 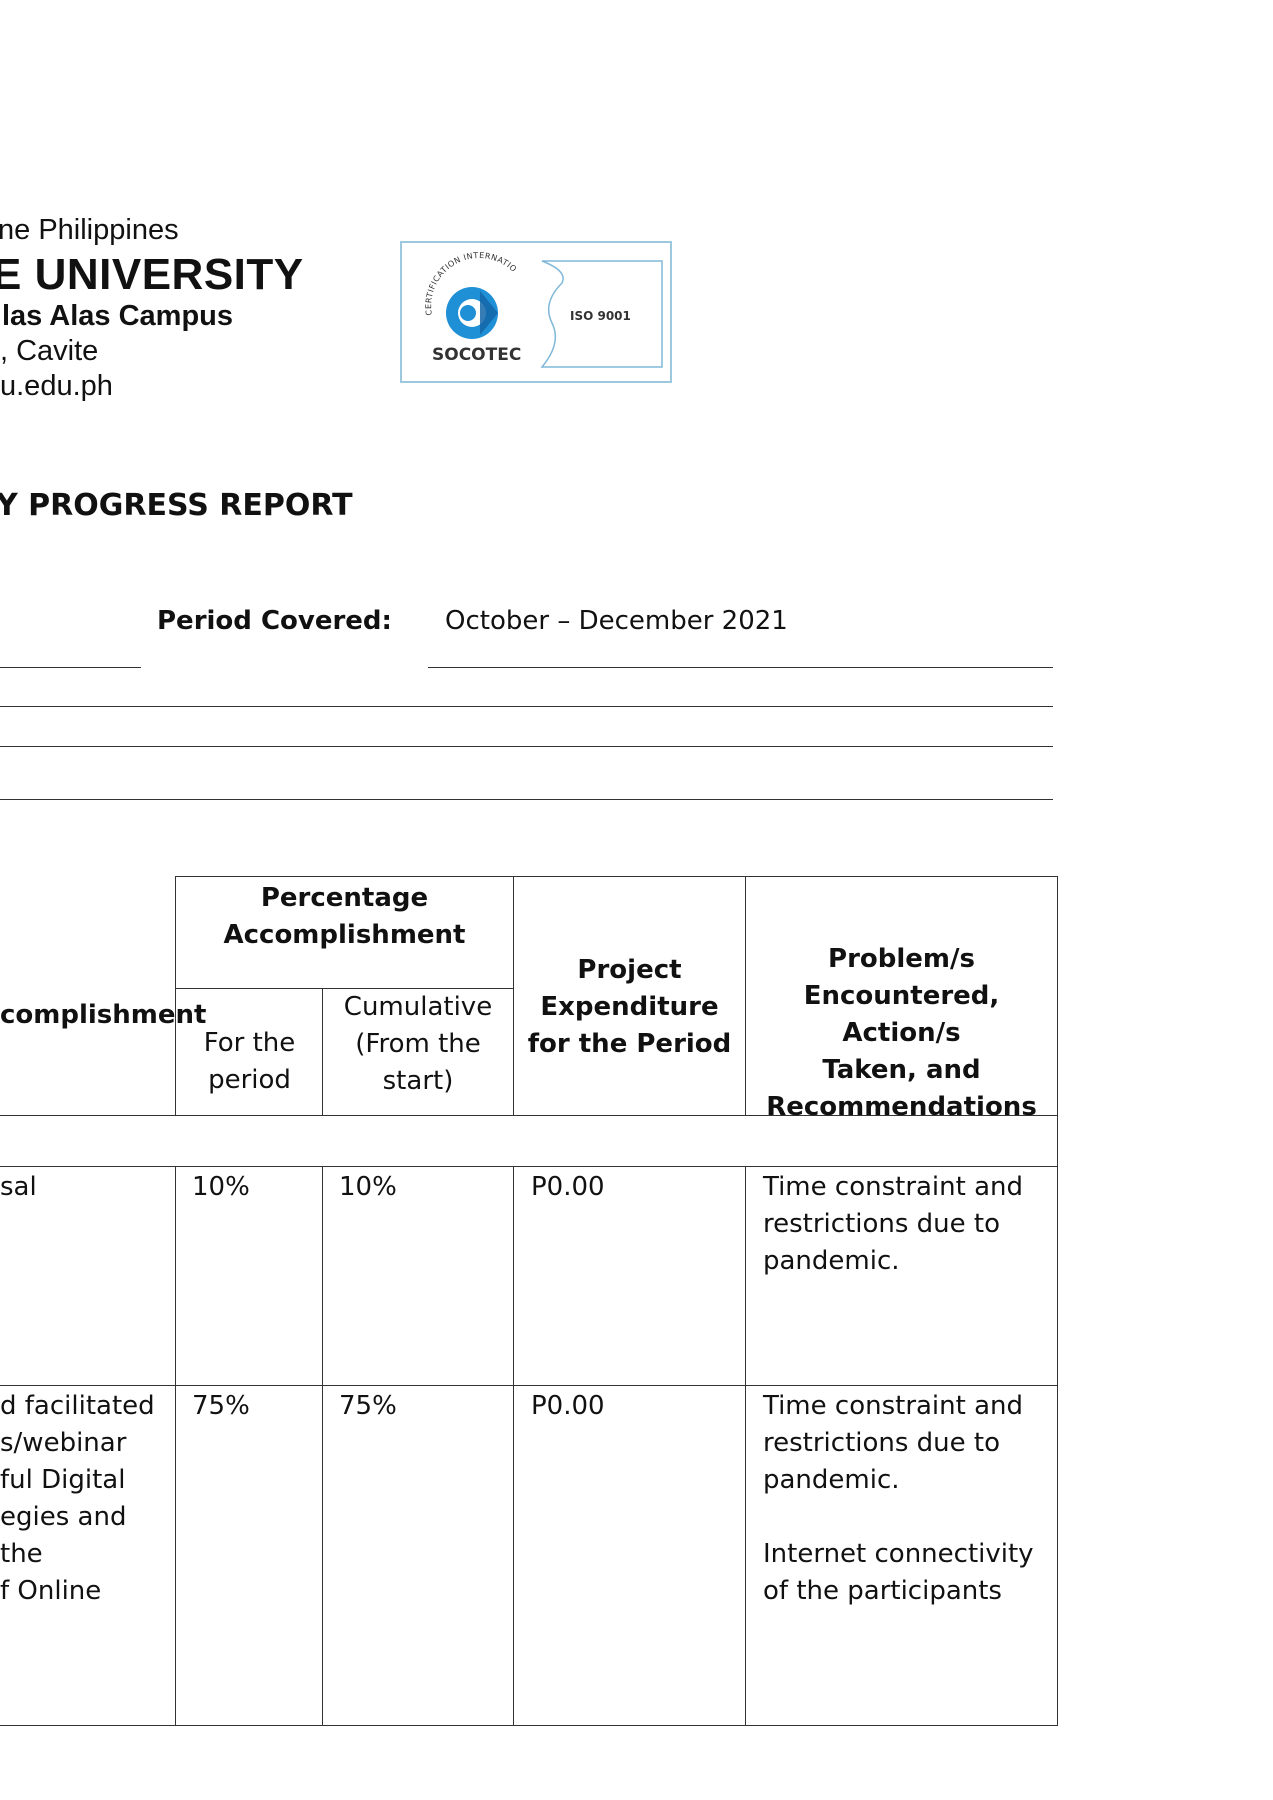 I want to click on row1-cumulative: 10%, so click(x=368, y=1187).